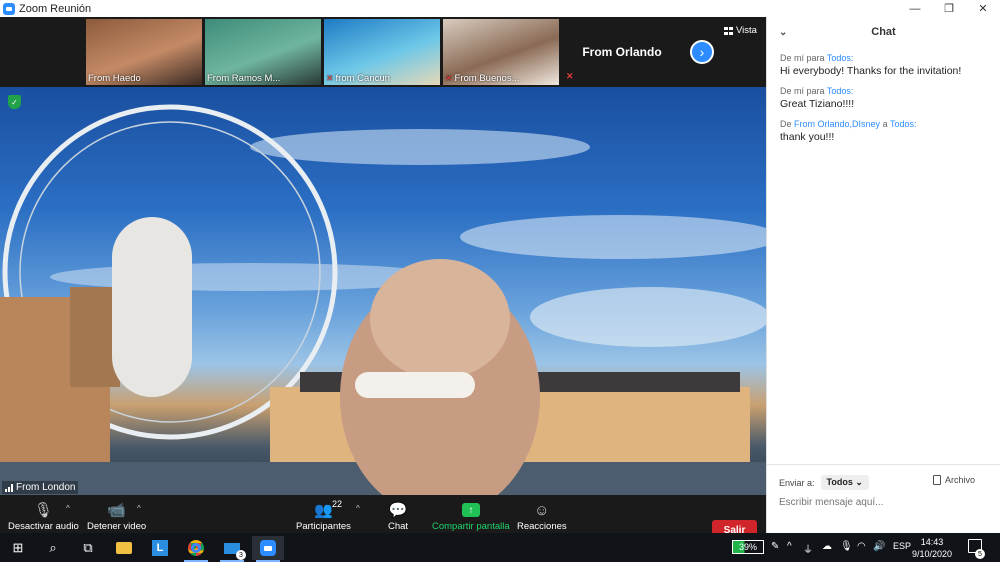  Describe the element at coordinates (268, 549) in the screenshot. I see `zoom-taskbar-icon` at that location.